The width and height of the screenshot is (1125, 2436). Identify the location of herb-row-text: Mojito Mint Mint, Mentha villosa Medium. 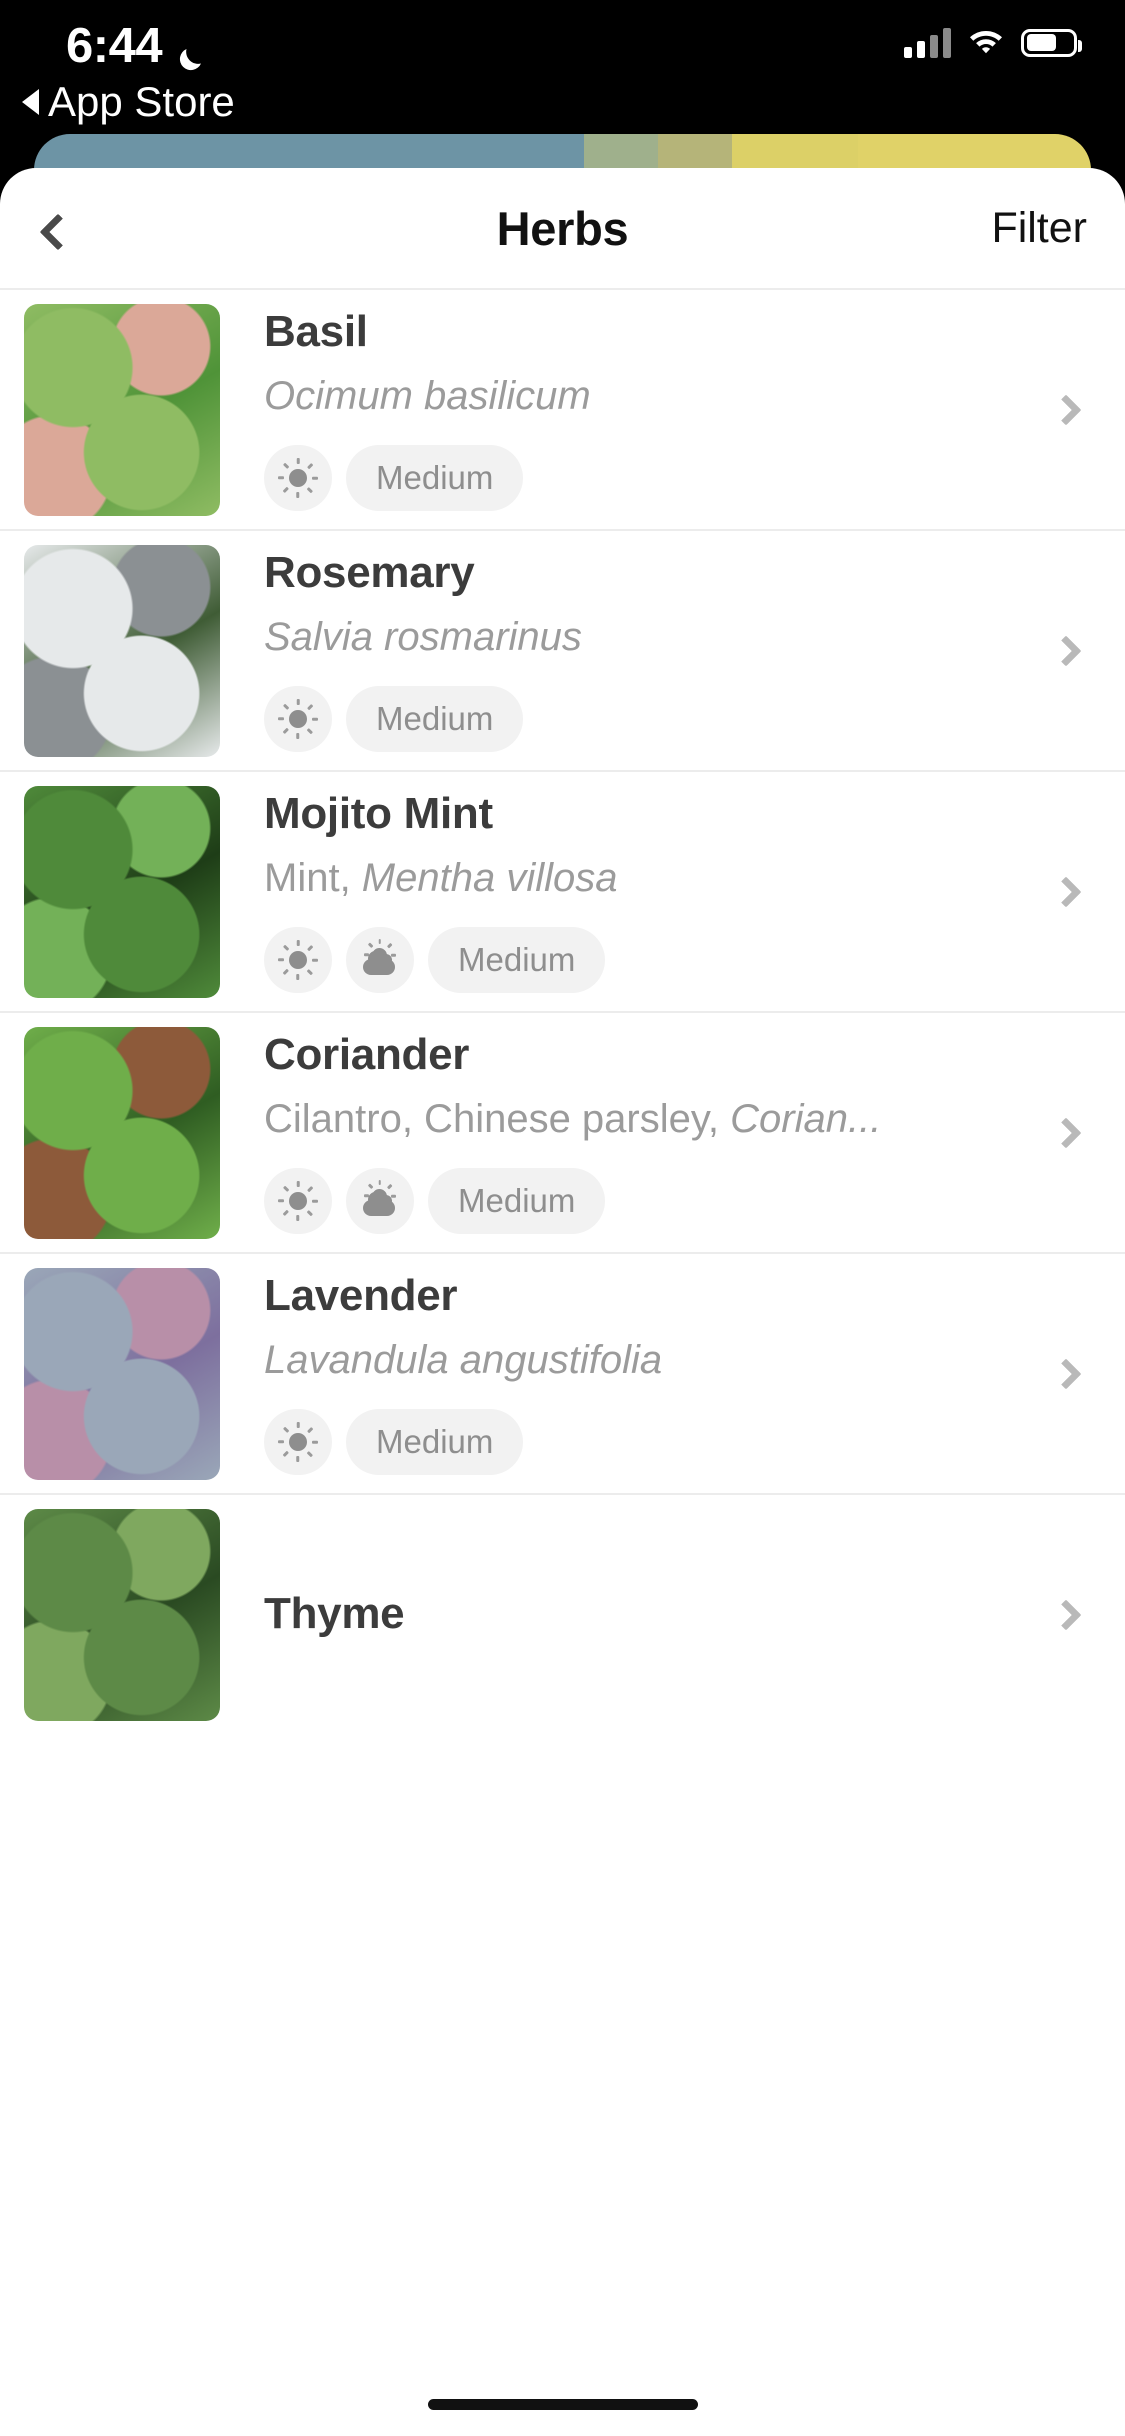
(694, 891).